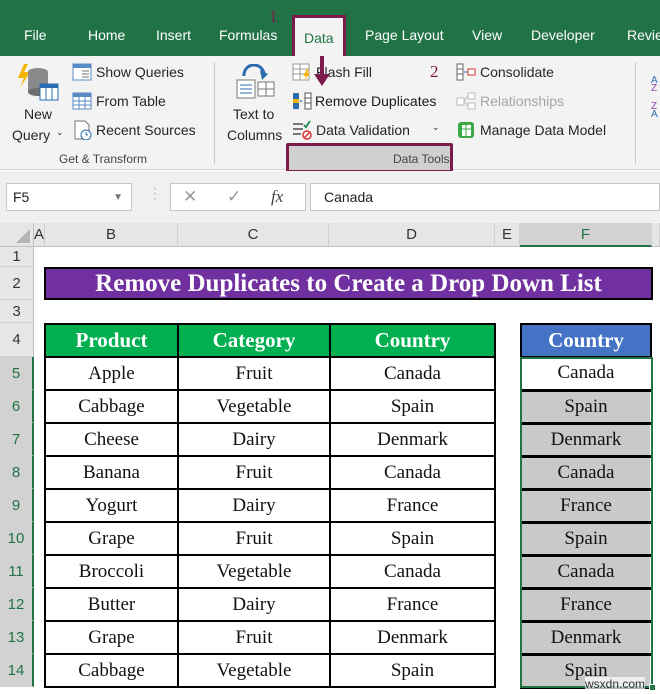 This screenshot has height=694, width=660. Describe the element at coordinates (412, 340) in the screenshot. I see `header-country: Country` at that location.